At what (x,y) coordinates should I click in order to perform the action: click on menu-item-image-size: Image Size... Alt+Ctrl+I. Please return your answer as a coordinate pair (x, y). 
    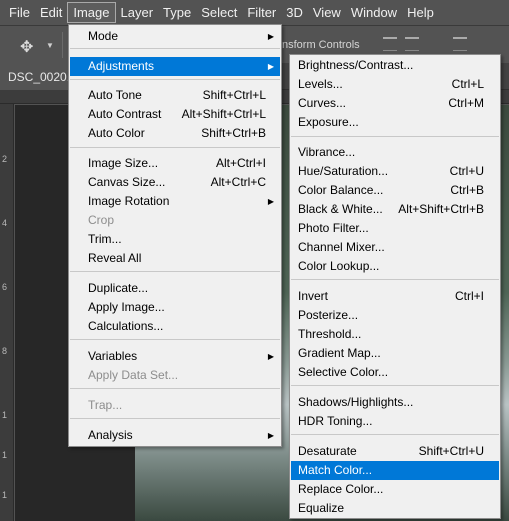
    Looking at the image, I should click on (175, 163).